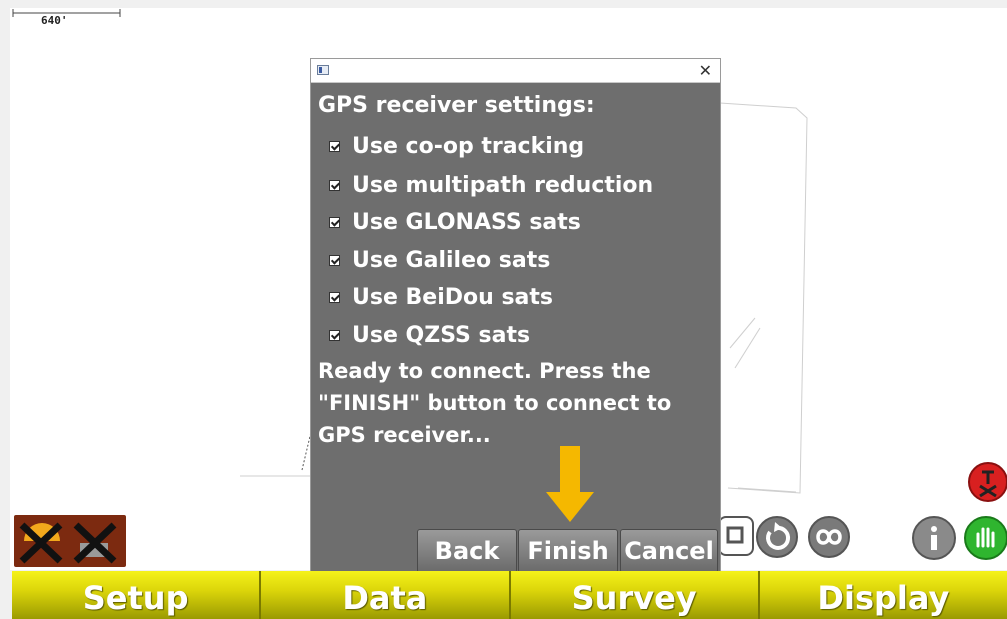  Describe the element at coordinates (985, 538) in the screenshot. I see `hand-pan-icon` at that location.